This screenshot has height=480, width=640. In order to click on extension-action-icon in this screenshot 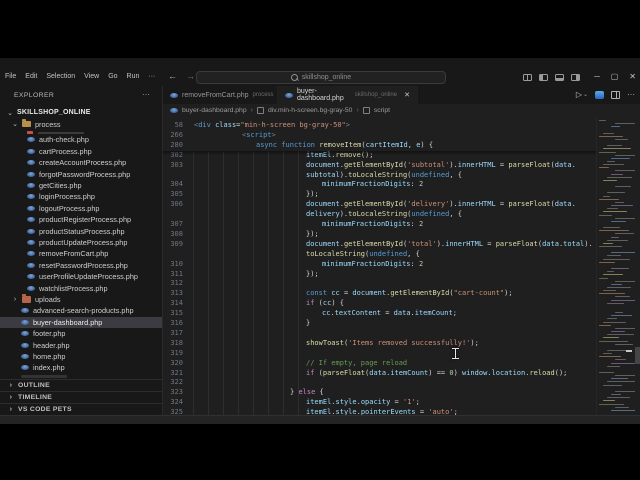, I will do `click(599, 94)`.